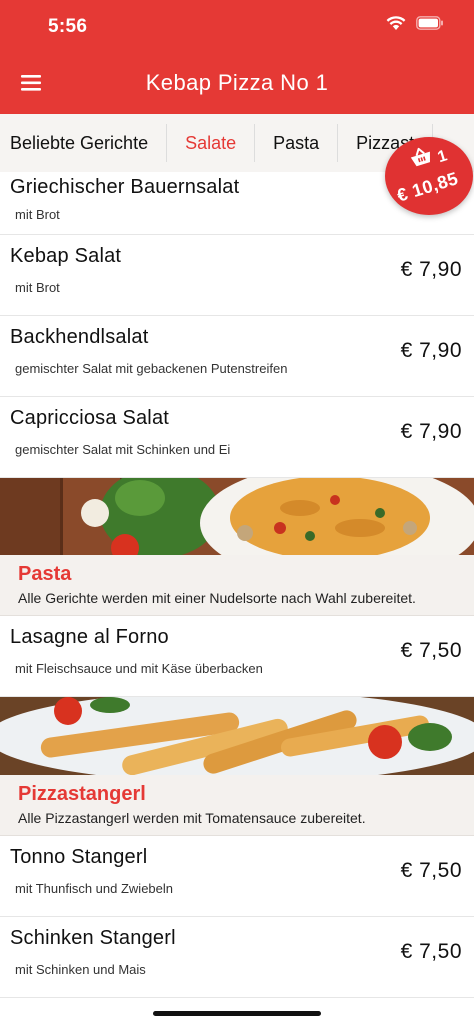  What do you see at coordinates (427, 187) in the screenshot?
I see `cart-total: € 10,85` at bounding box center [427, 187].